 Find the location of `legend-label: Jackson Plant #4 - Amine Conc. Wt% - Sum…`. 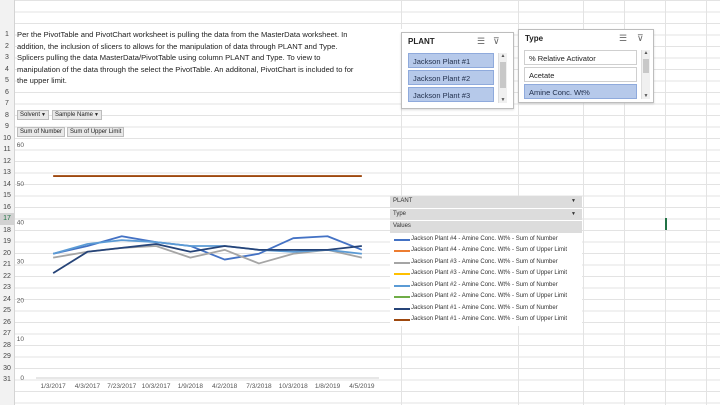

legend-label: Jackson Plant #4 - Amine Conc. Wt% - Sum… is located at coordinates (484, 238).